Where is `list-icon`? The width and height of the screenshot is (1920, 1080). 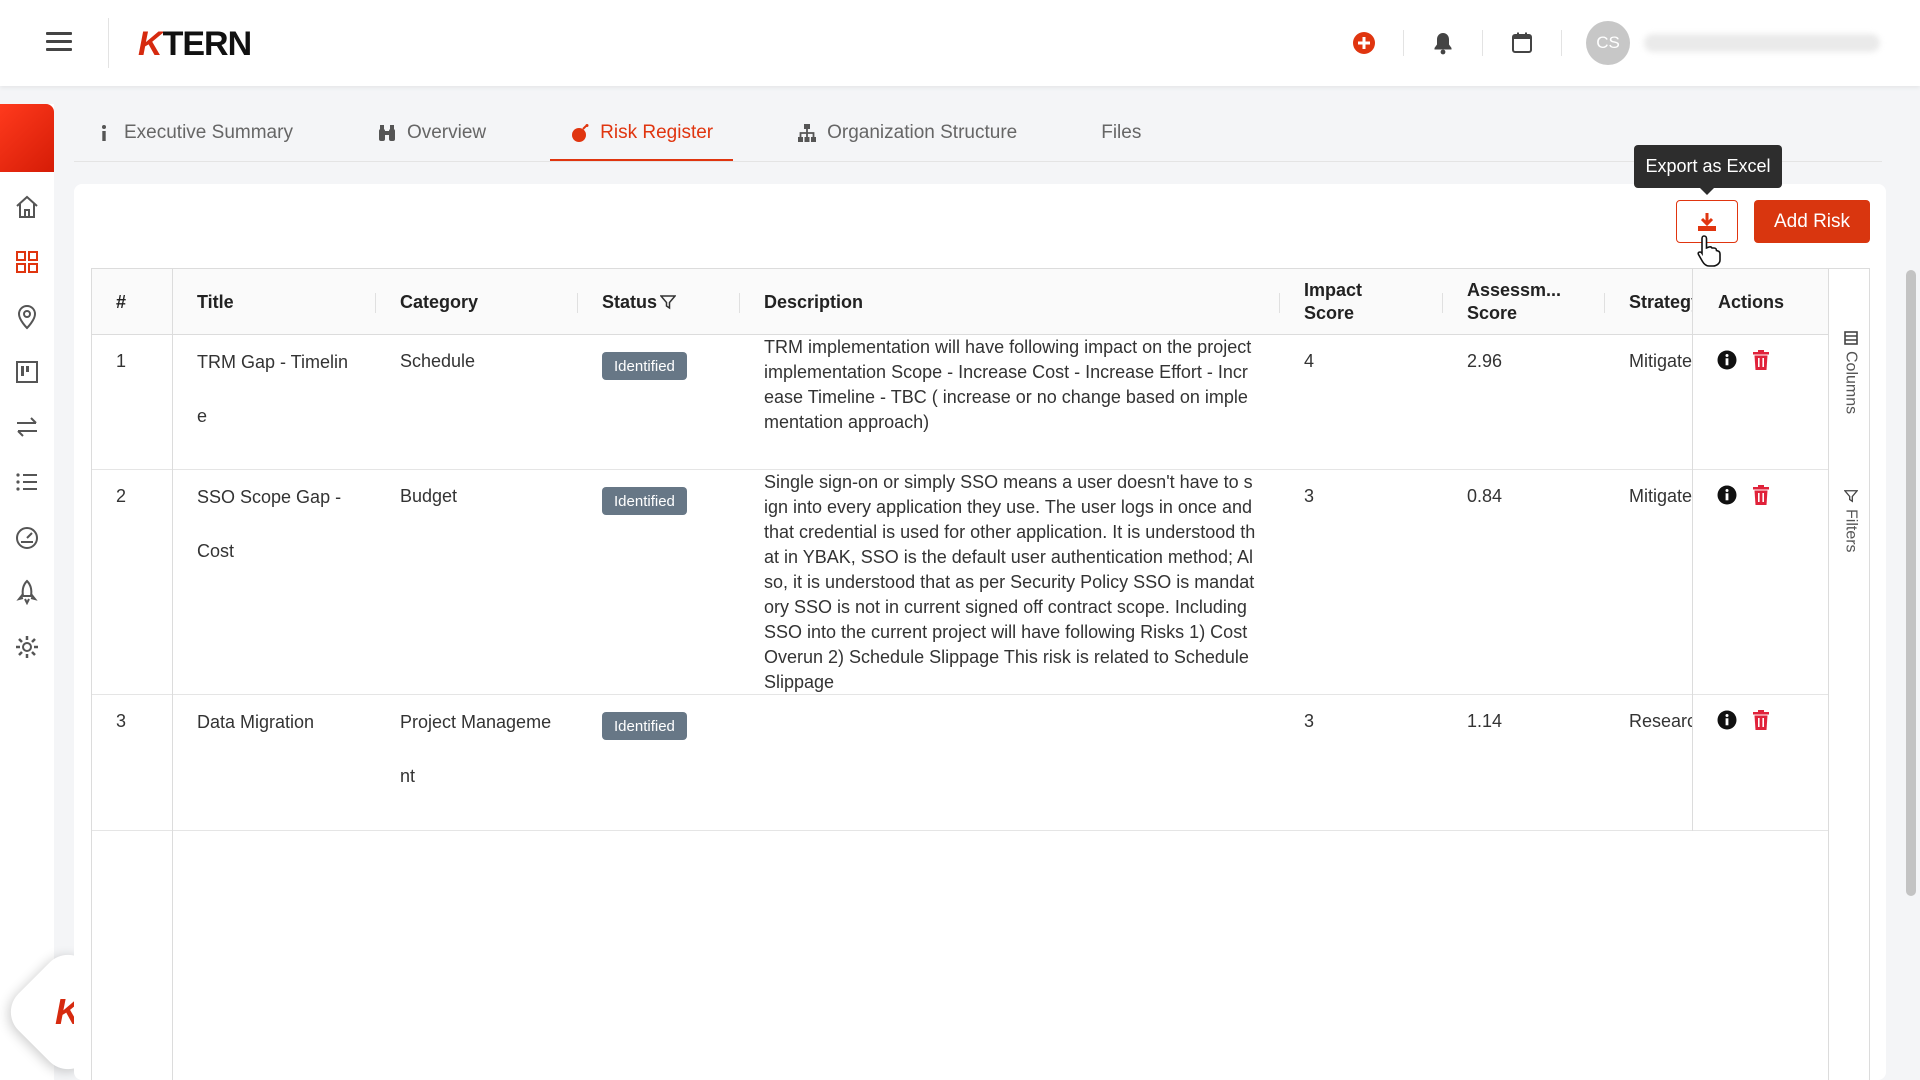 list-icon is located at coordinates (27, 482).